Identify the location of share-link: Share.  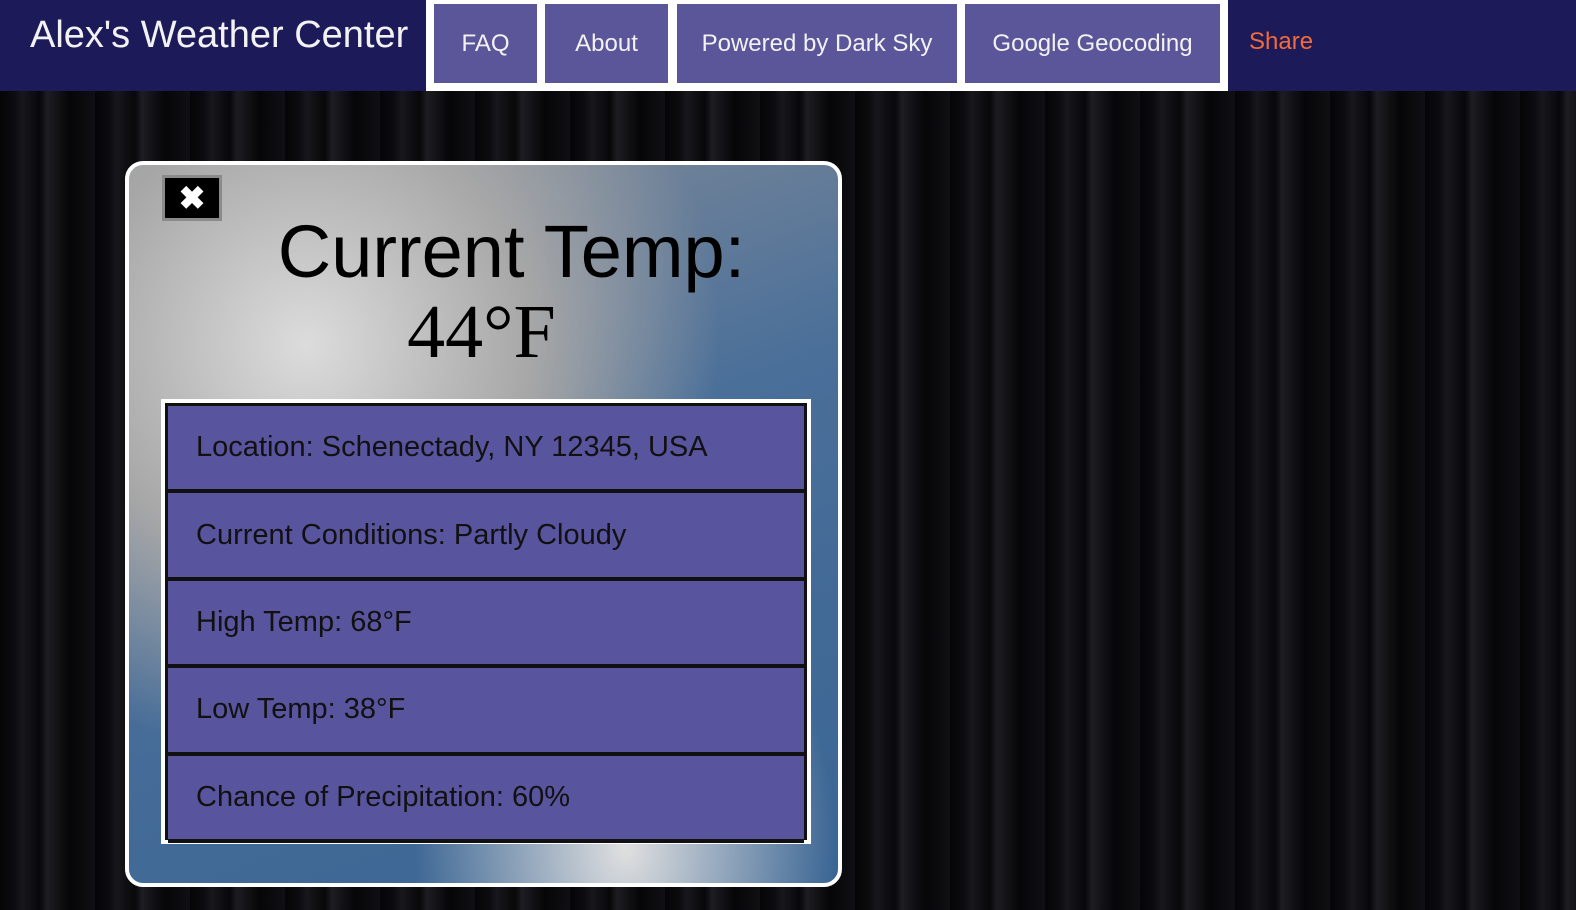
(1281, 42).